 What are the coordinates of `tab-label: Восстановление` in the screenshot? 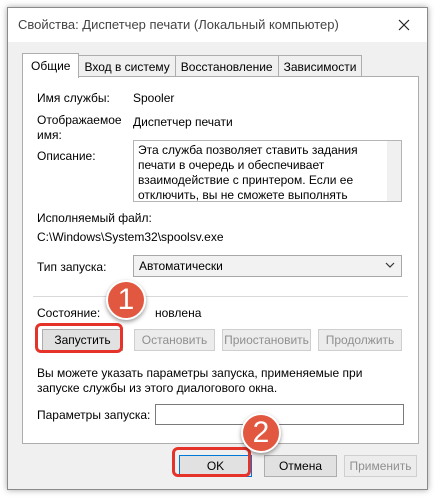 It's located at (226, 66).